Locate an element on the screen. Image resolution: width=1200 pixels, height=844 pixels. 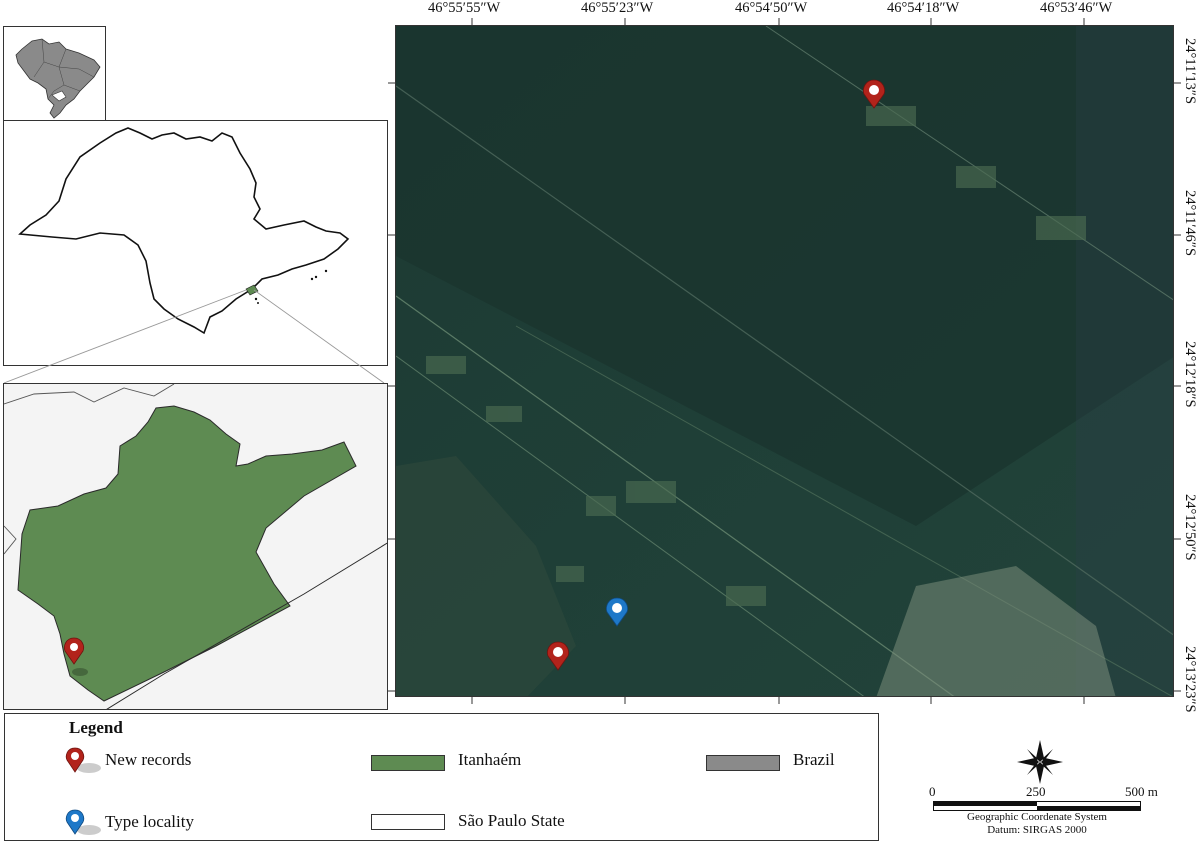
legend-sao-paulo-state: São Paulo State is located at coordinates (511, 820).